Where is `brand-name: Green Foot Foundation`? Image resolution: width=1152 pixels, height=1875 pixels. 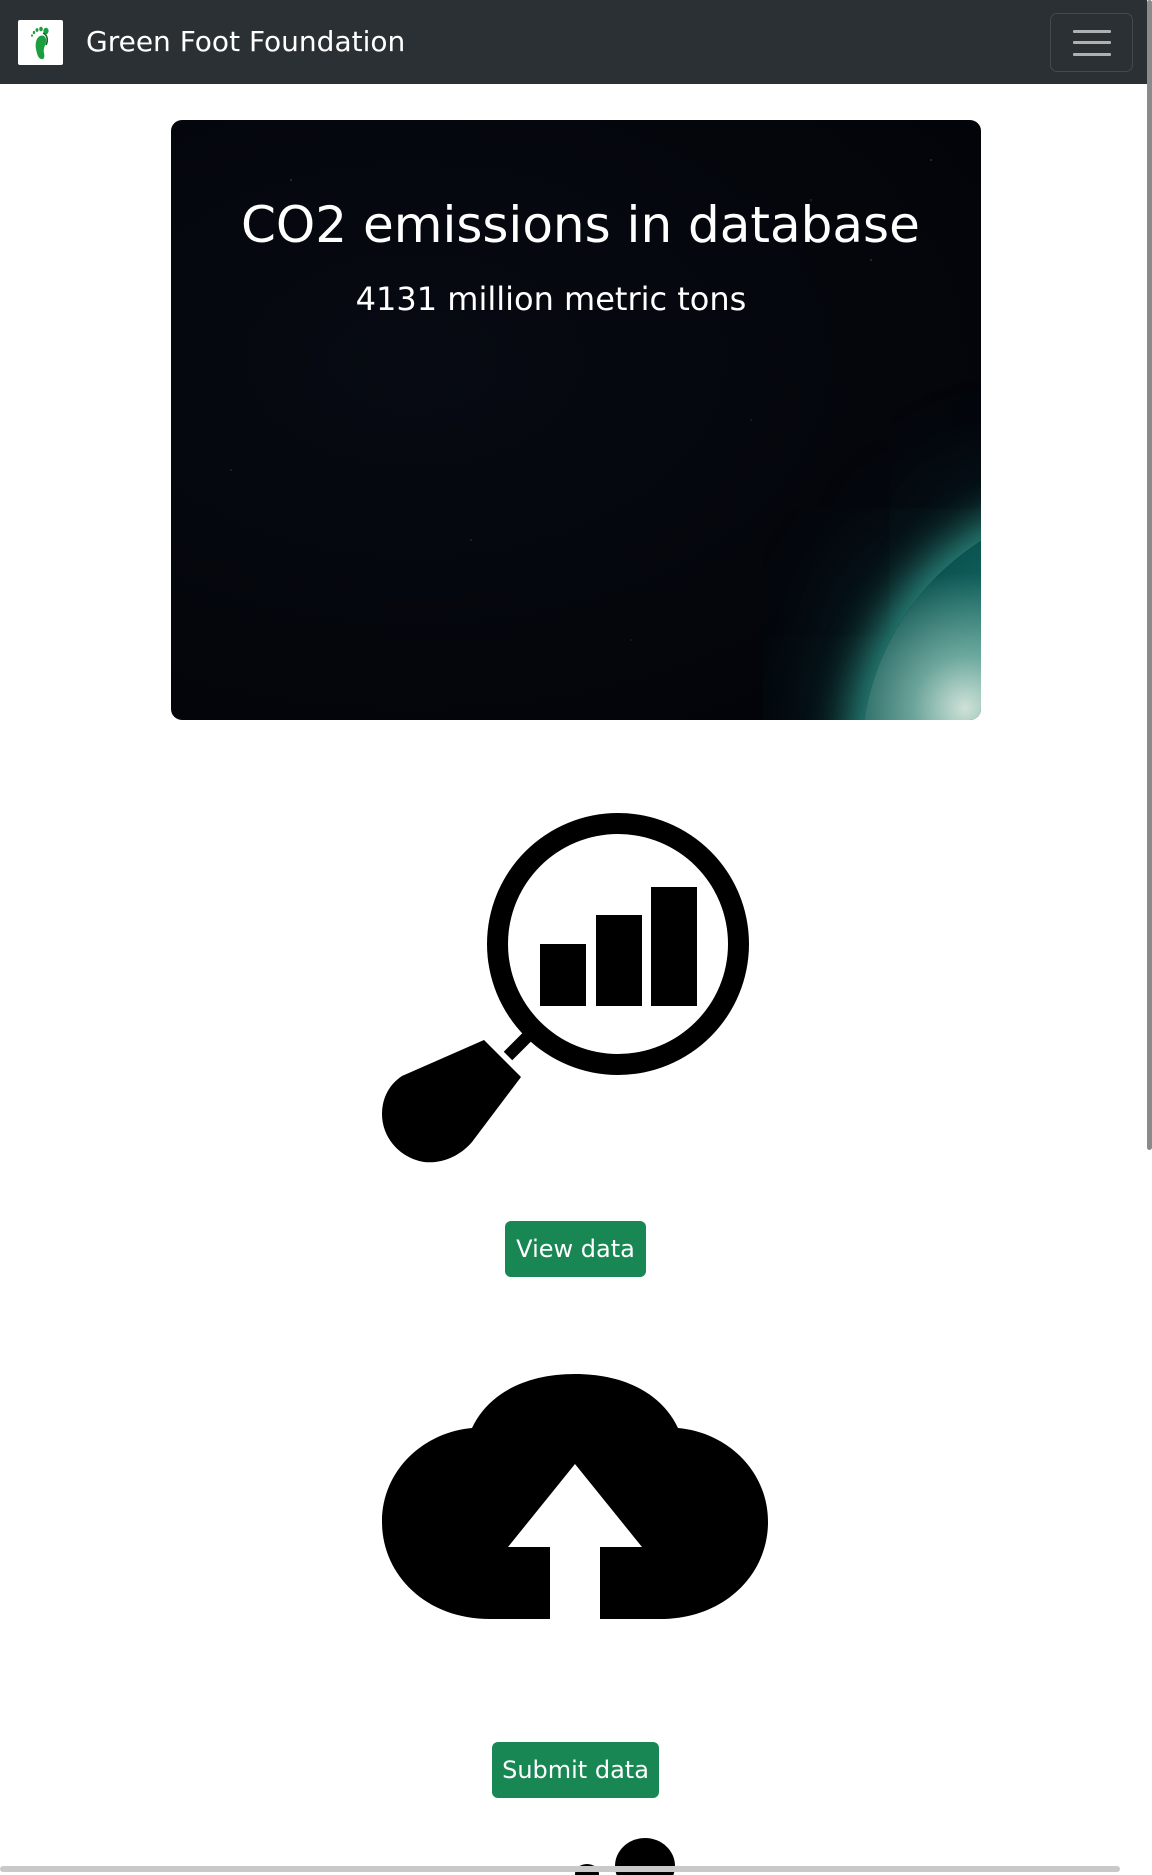 brand-name: Green Foot Foundation is located at coordinates (245, 42).